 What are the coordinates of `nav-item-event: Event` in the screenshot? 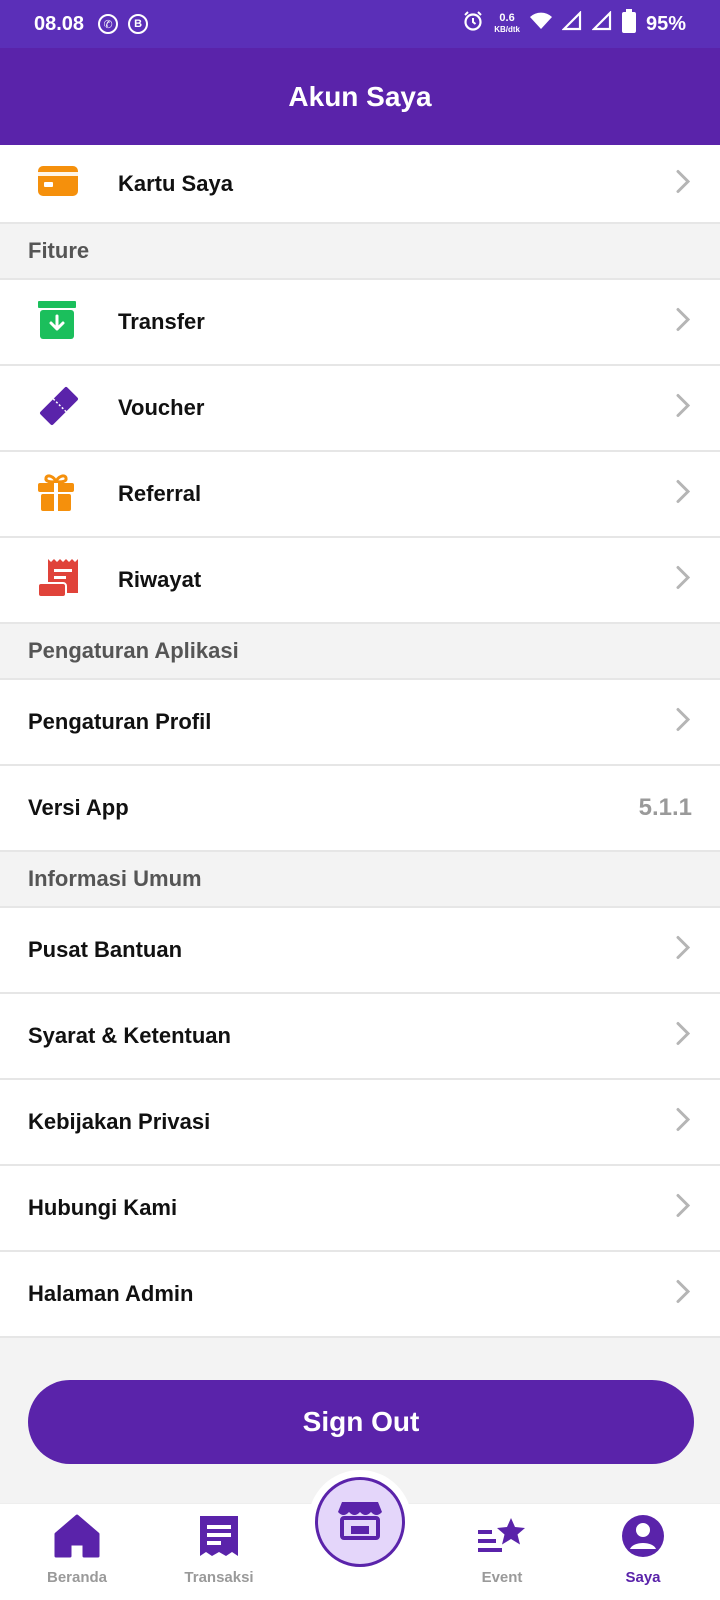 It's located at (502, 1550).